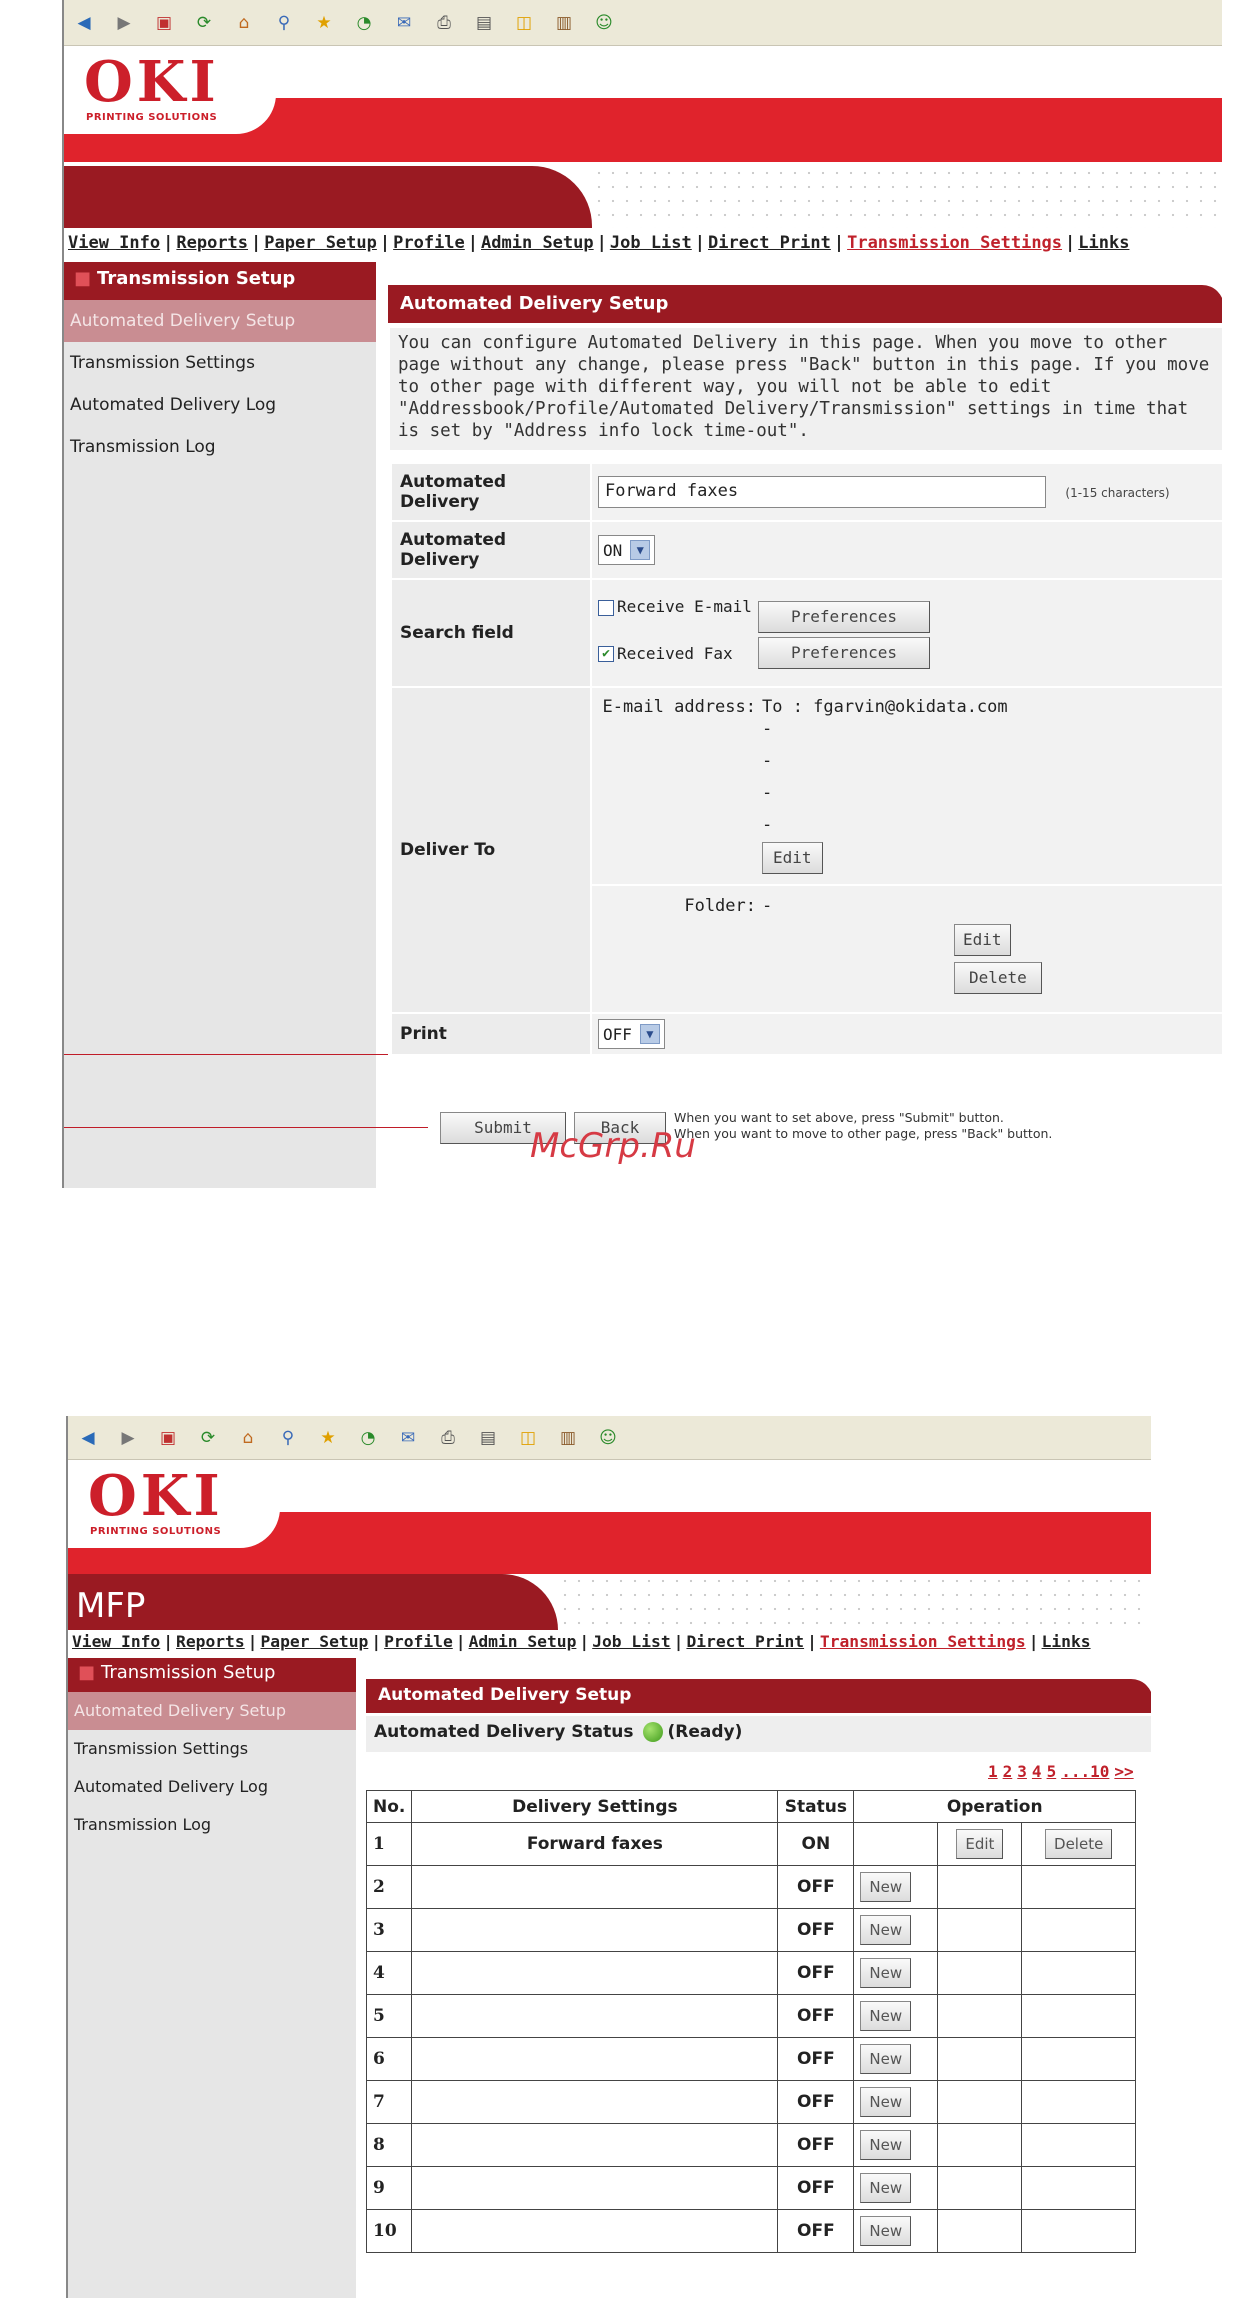 Image resolution: width=1241 pixels, height=2298 pixels. Describe the element at coordinates (631, 1034) in the screenshot. I see `print-select: OFF ▼` at that location.